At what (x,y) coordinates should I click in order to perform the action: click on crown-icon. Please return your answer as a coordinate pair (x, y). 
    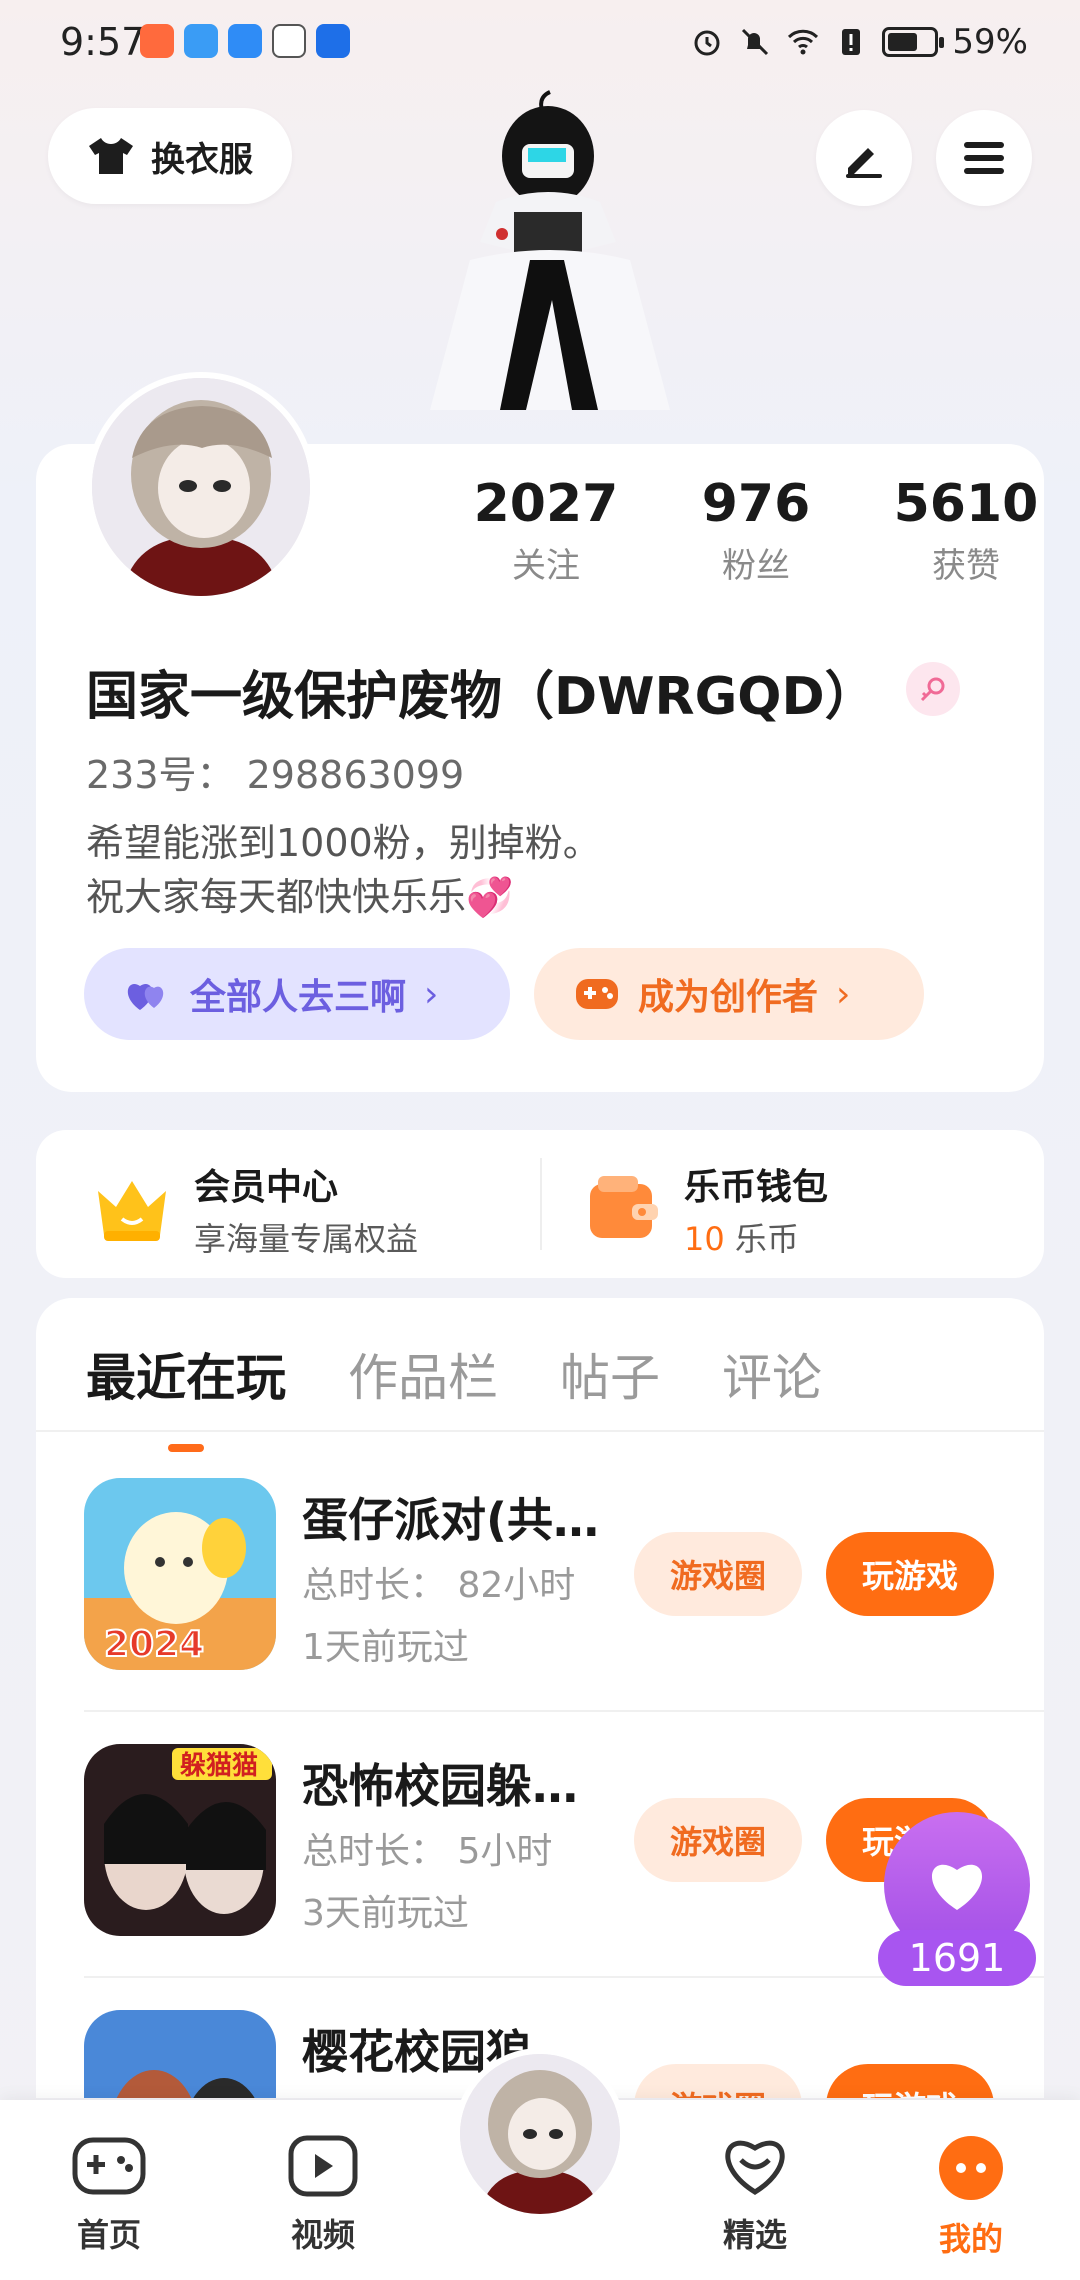
    Looking at the image, I should click on (132, 1211).